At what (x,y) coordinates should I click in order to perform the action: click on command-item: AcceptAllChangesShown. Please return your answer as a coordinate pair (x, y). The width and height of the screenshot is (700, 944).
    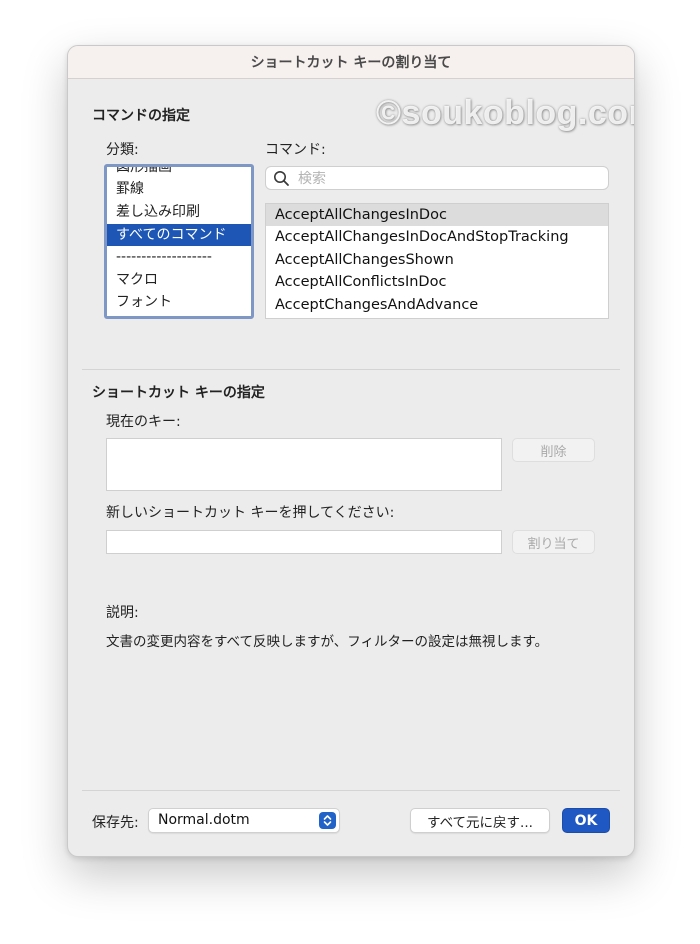
    Looking at the image, I should click on (437, 260).